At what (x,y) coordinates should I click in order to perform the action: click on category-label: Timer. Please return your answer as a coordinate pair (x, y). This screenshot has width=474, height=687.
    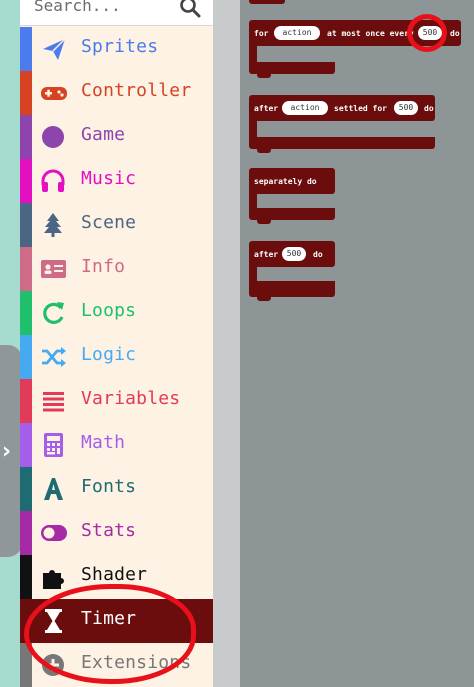
    Looking at the image, I should click on (109, 618).